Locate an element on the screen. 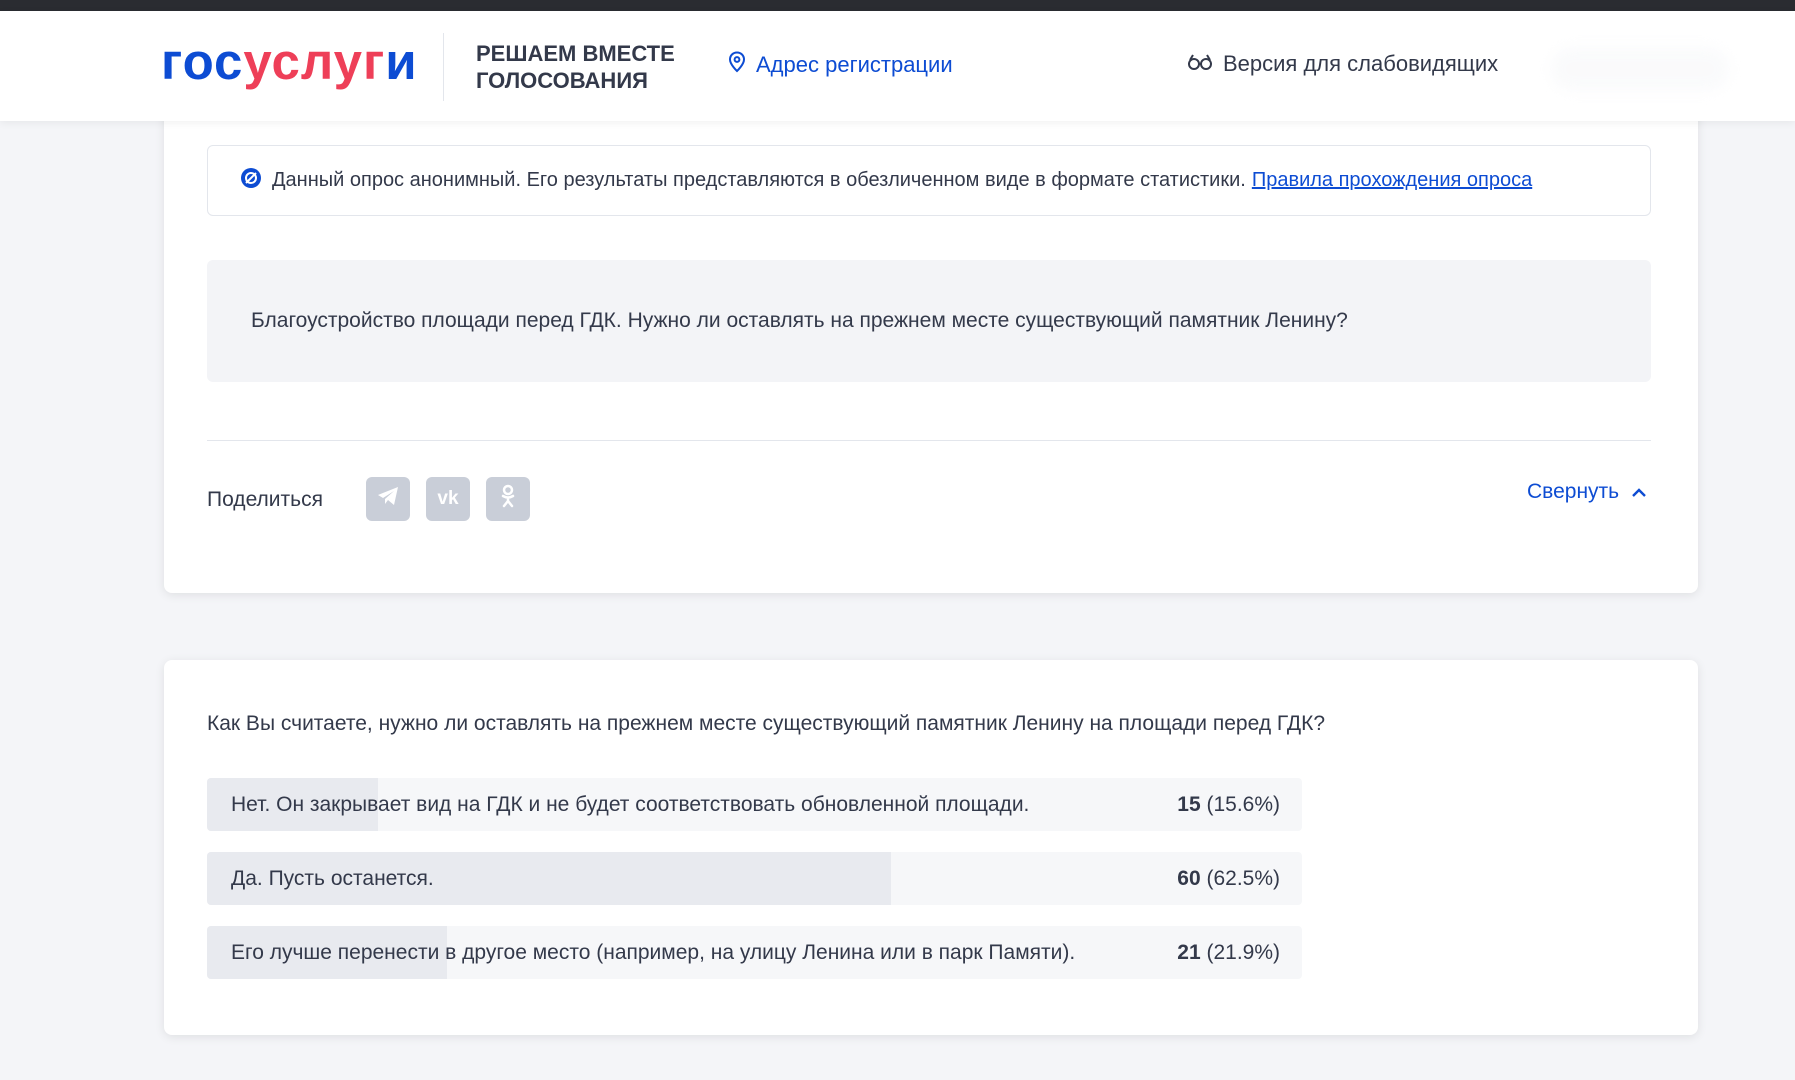 This screenshot has width=1795, height=1080. poll-answer-percent: (15.6%) is located at coordinates (1243, 804).